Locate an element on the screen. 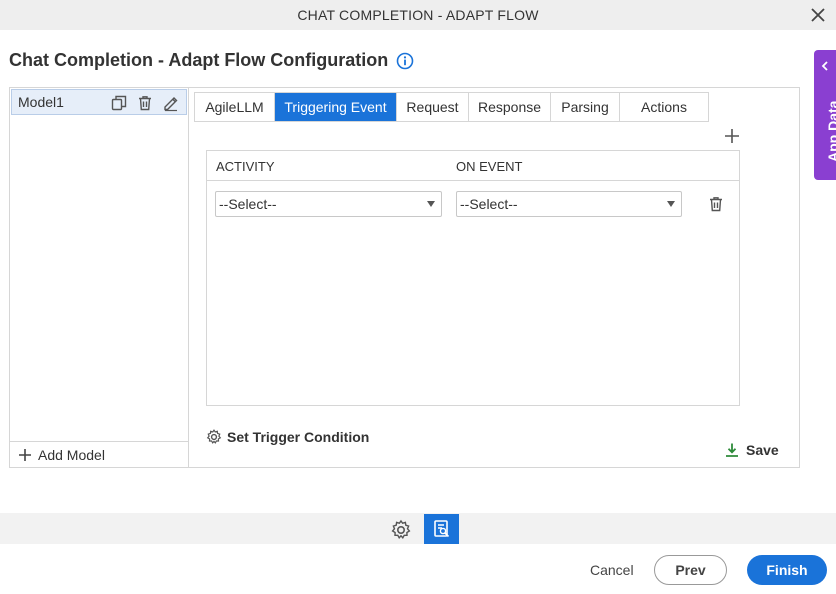 The width and height of the screenshot is (836, 594). model-list-item: Model1 is located at coordinates (99, 102).